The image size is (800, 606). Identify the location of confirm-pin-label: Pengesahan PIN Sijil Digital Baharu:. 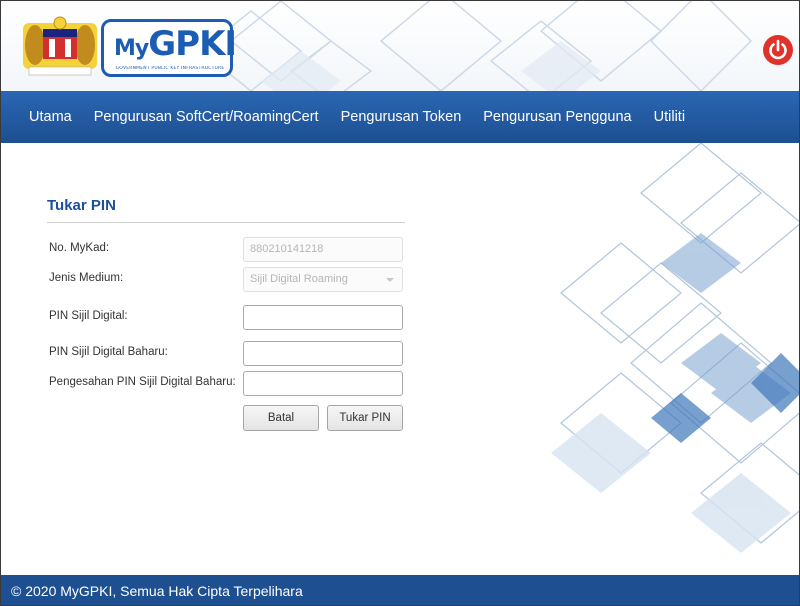
(142, 382).